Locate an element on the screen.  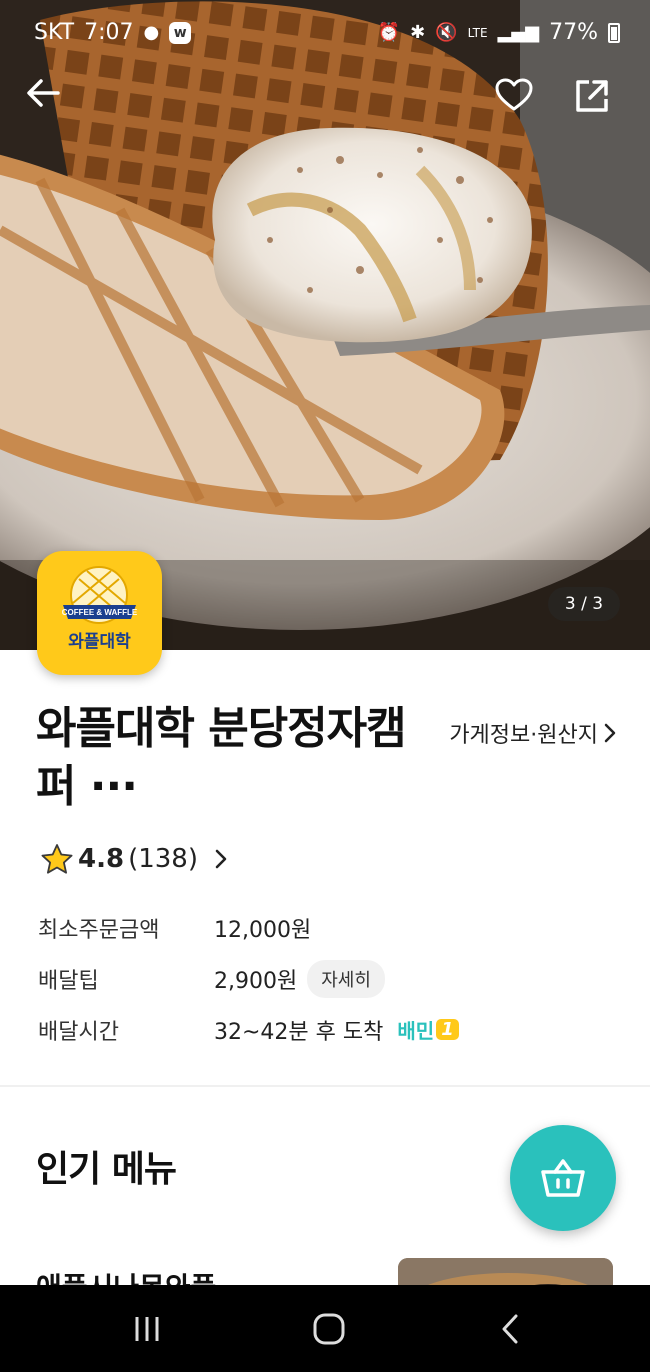
baemin-one-number: 1 is located at coordinates (447, 1029).